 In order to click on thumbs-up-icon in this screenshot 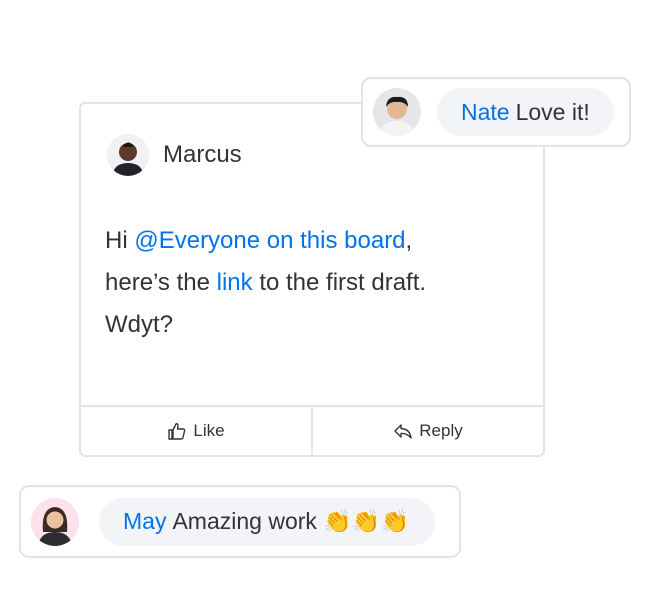, I will do `click(177, 431)`.